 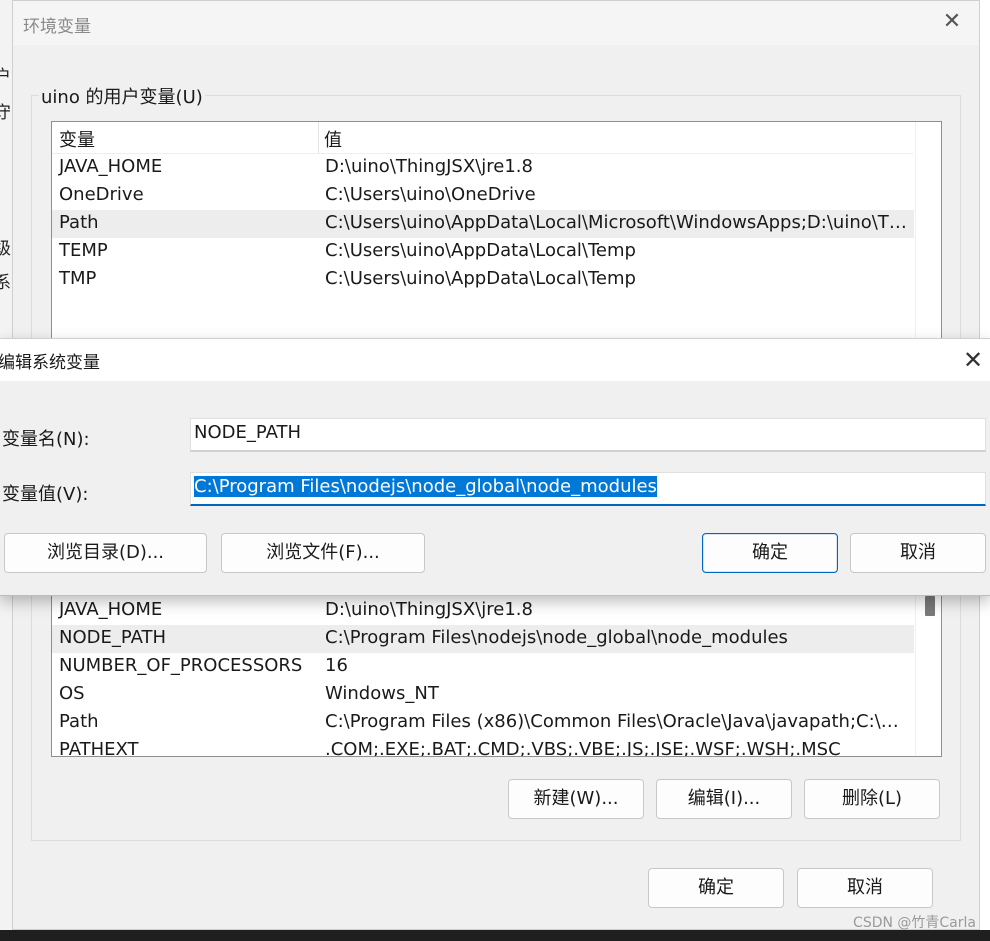 What do you see at coordinates (113, 637) in the screenshot?
I see `variable-name: NODE_PATH` at bounding box center [113, 637].